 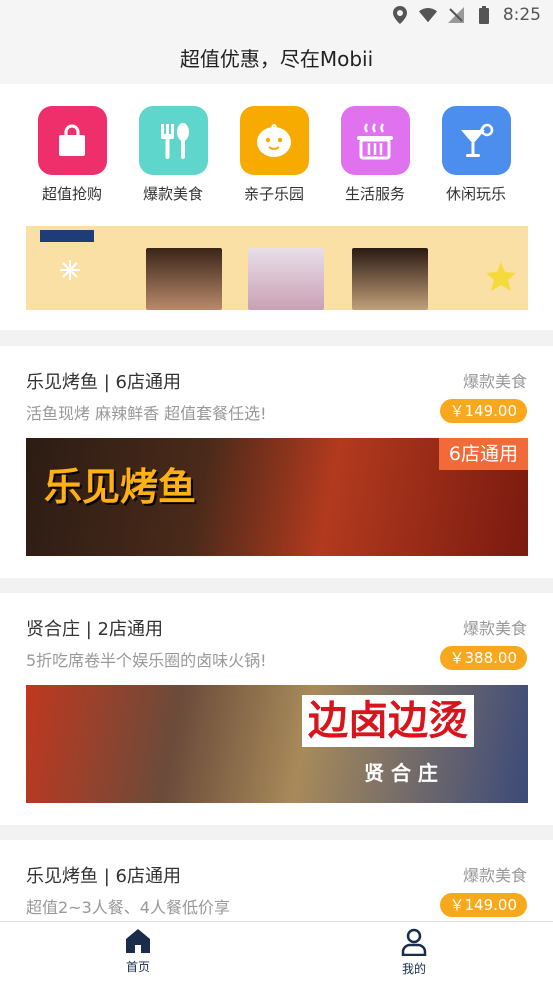 I want to click on nav-mine-label: 我的, so click(x=413, y=969).